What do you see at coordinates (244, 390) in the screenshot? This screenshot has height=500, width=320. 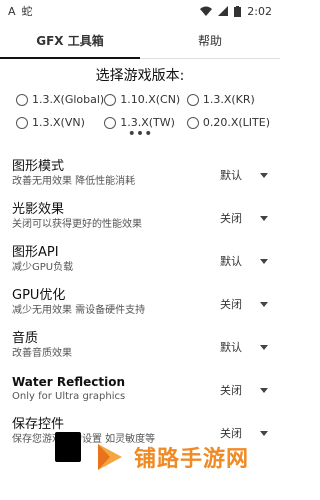 I see `water-reflection-select: 关闭` at bounding box center [244, 390].